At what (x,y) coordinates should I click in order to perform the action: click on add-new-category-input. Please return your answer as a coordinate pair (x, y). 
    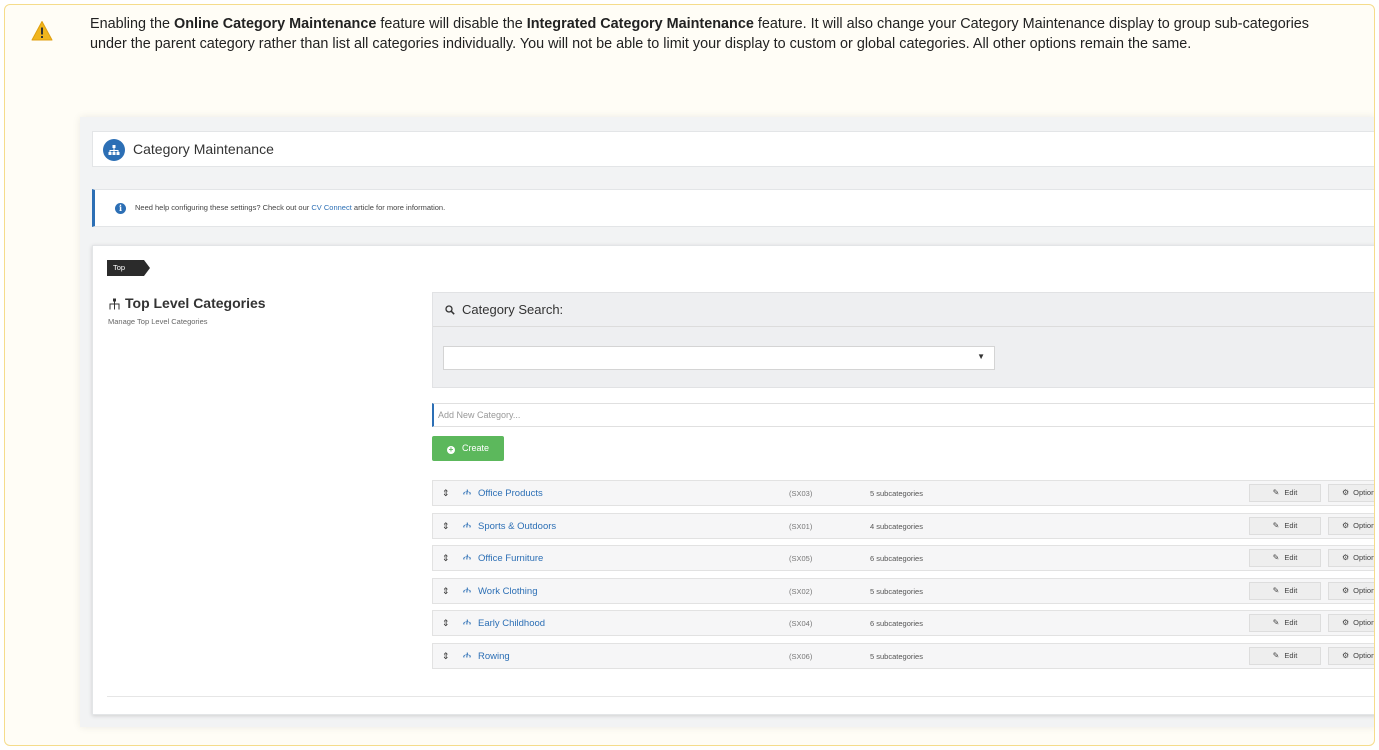
    Looking at the image, I should click on (903, 415).